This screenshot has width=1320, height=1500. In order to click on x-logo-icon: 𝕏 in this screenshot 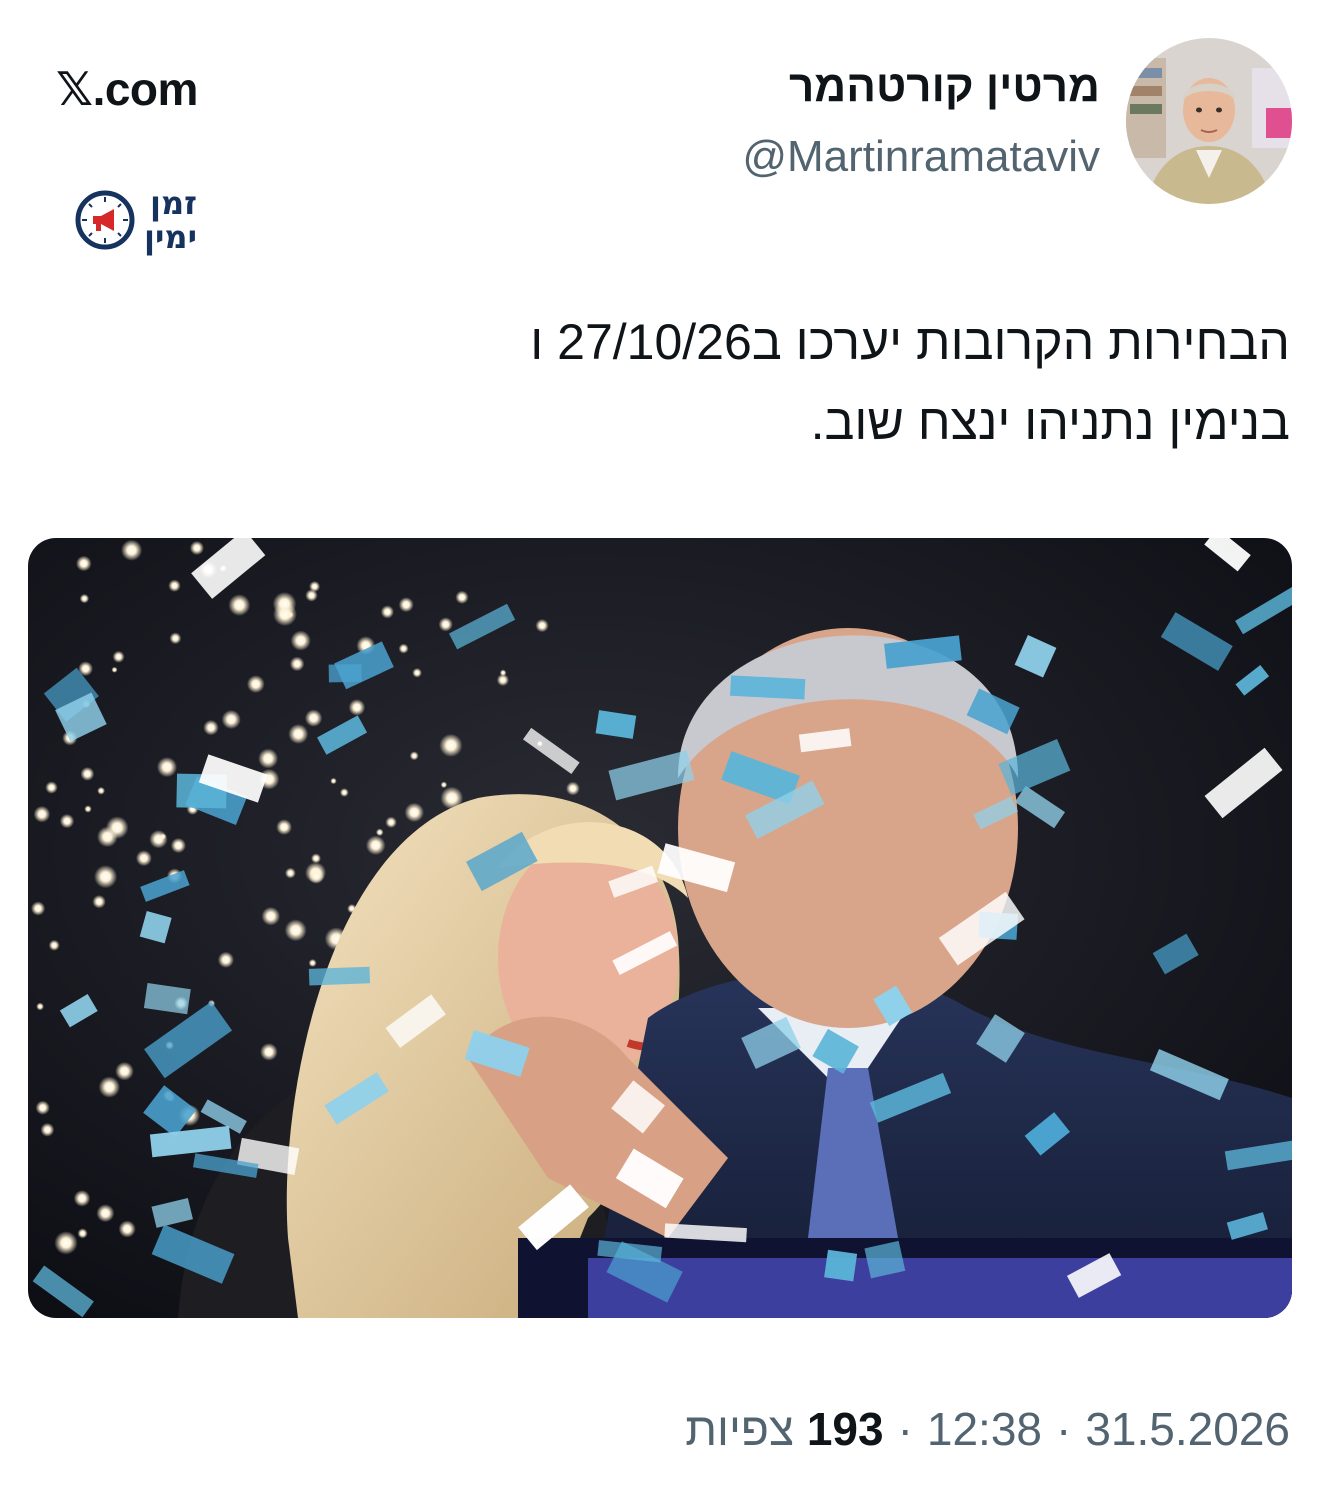, I will do `click(74, 89)`.